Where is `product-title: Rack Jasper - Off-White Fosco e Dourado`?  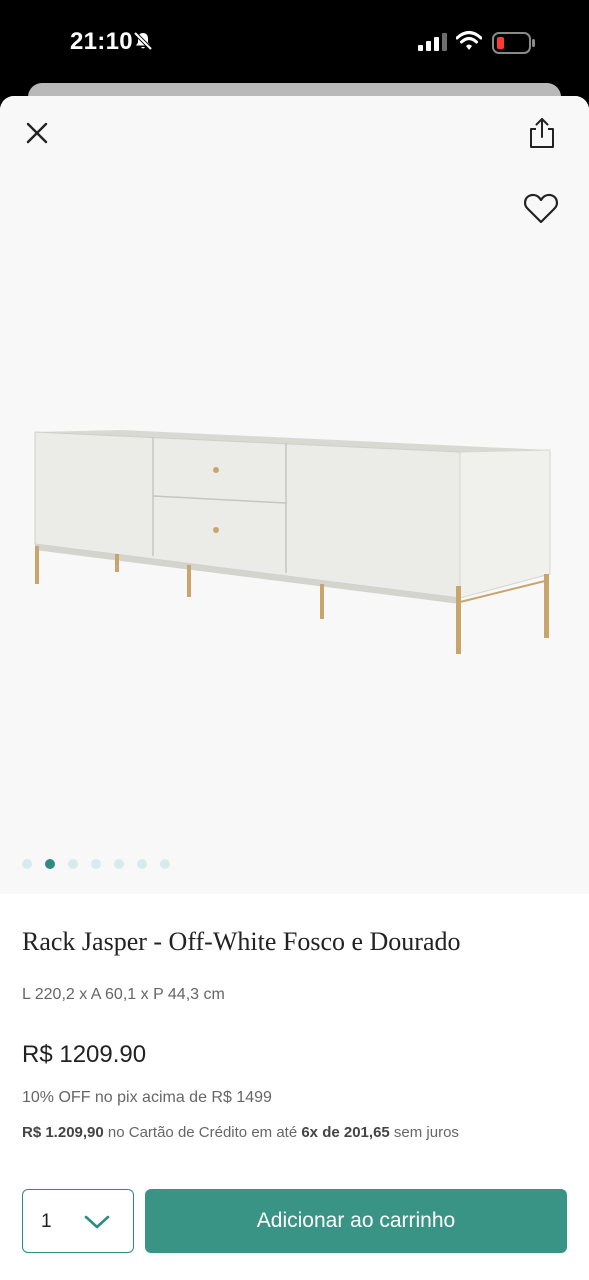 product-title: Rack Jasper - Off-White Fosco e Dourado is located at coordinates (241, 941).